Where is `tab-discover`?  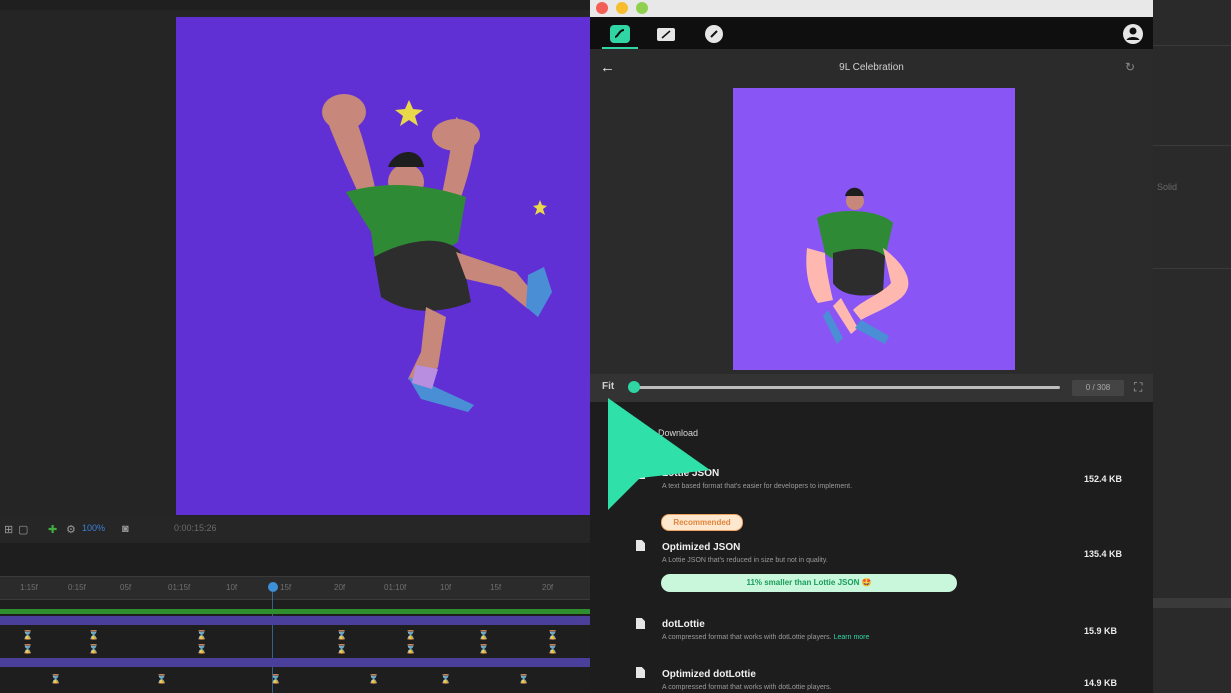
tab-discover is located at coordinates (714, 34).